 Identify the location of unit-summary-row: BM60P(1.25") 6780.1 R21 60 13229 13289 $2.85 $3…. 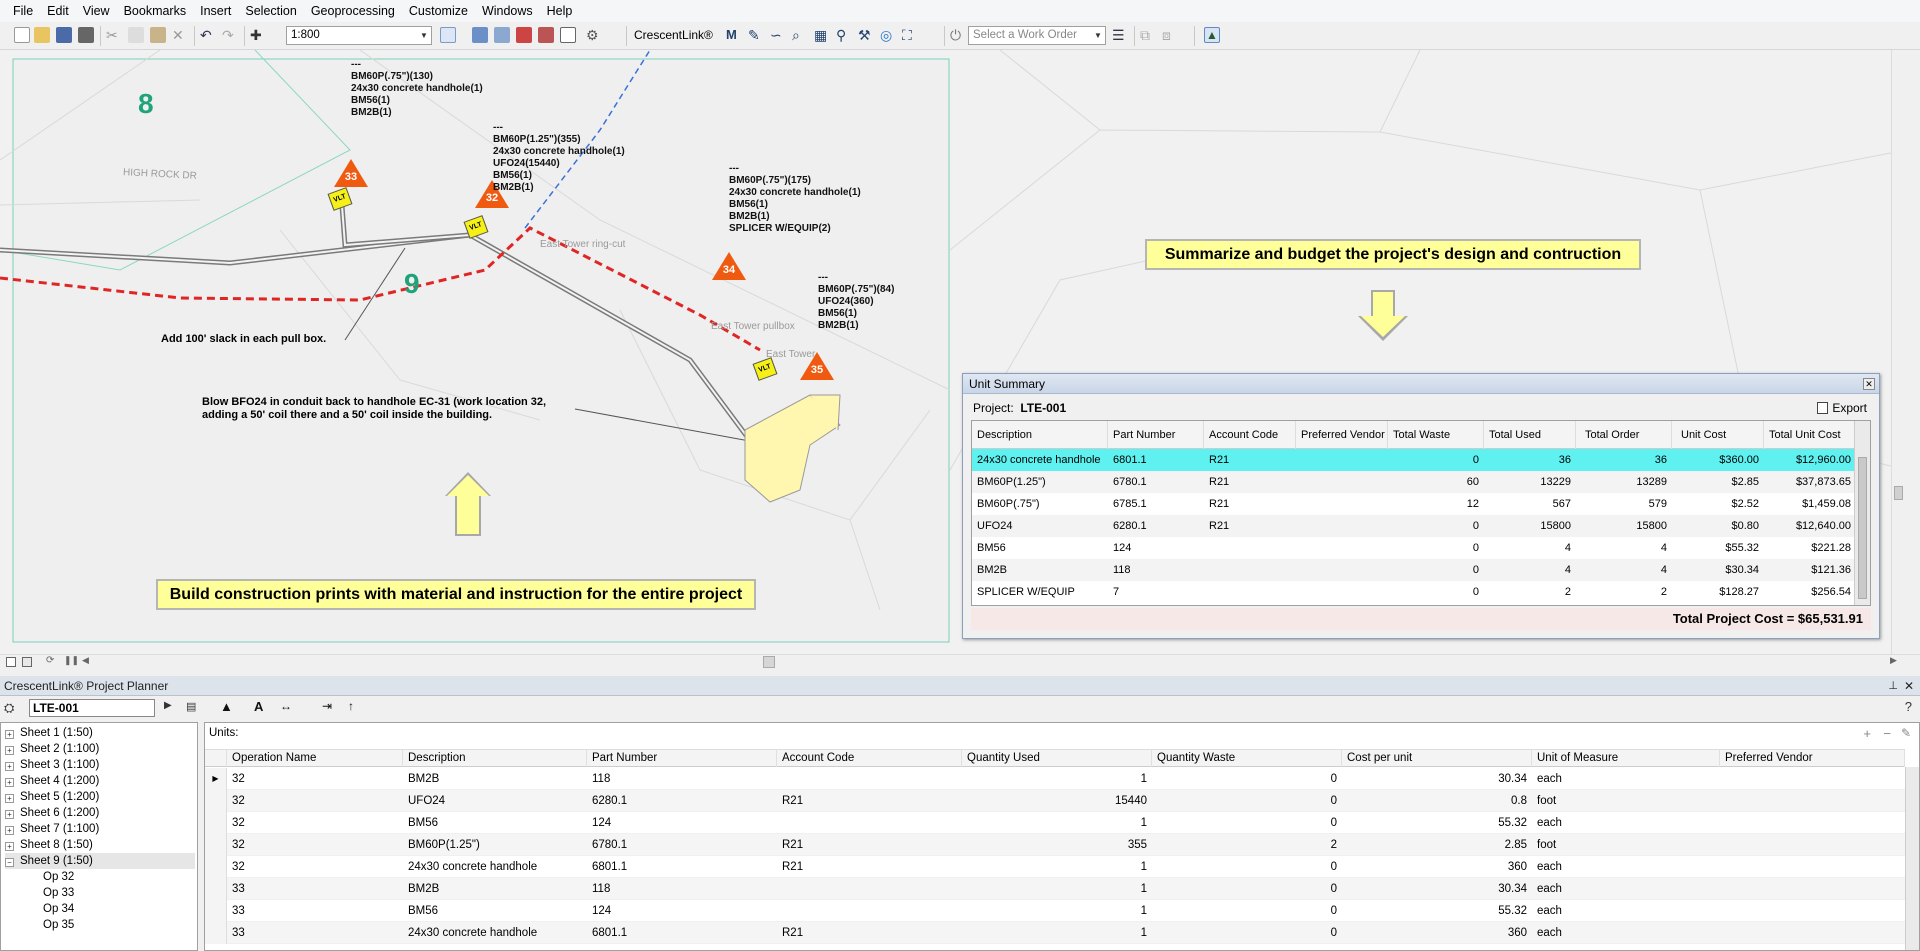
(1414, 482).